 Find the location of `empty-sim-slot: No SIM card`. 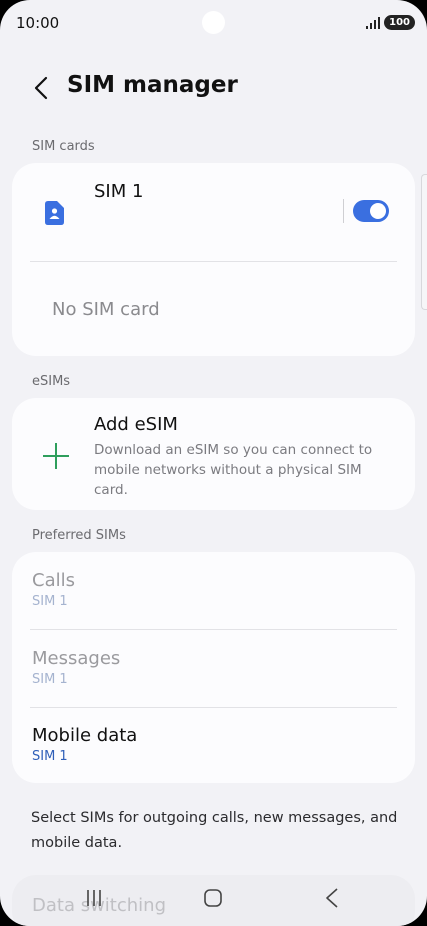

empty-sim-slot: No SIM card is located at coordinates (106, 309).